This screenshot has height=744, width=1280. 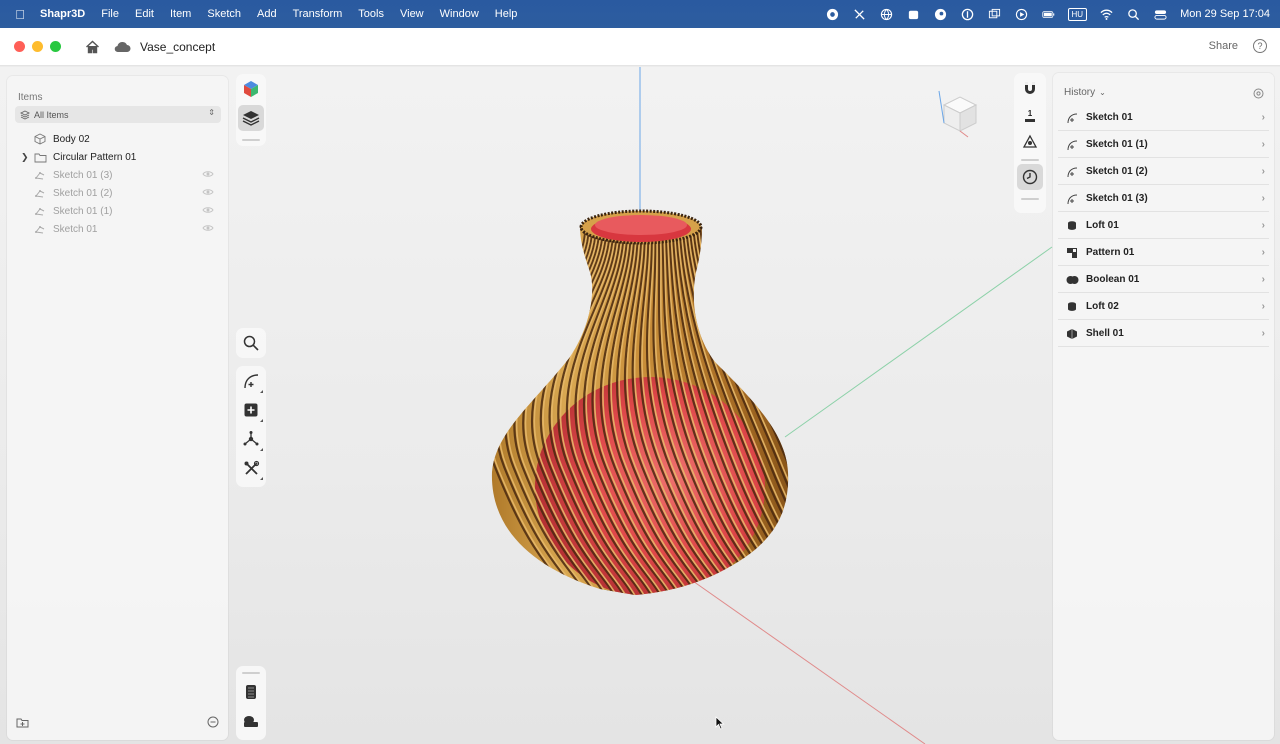 I want to click on y-axis-line, so click(x=918, y=342).